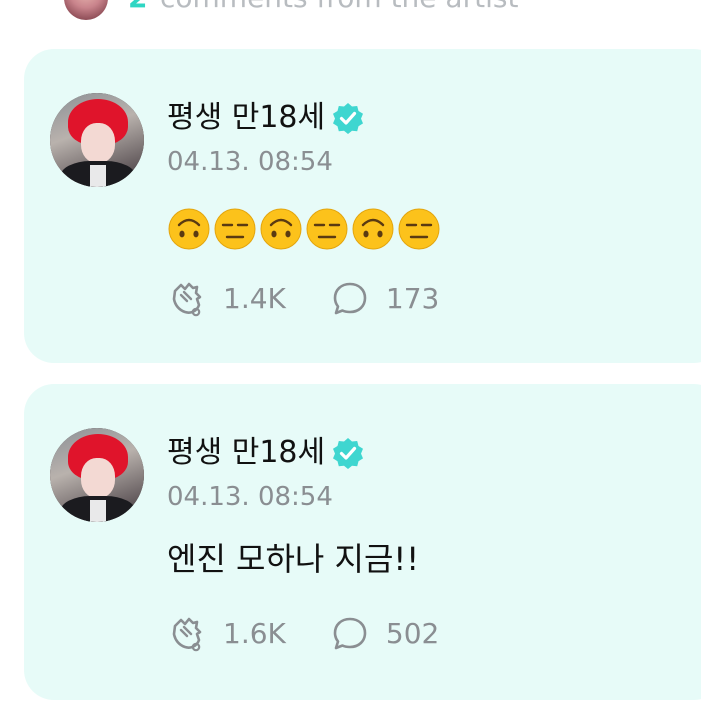 The image size is (701, 701). What do you see at coordinates (412, 633) in the screenshot?
I see `reply-count: 502` at bounding box center [412, 633].